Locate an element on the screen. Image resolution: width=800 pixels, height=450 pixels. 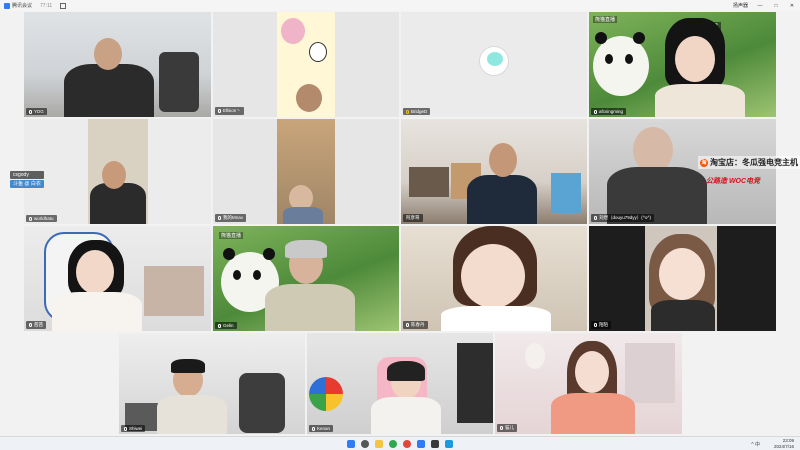
participant-name: Ellsion丶 is located at coordinates (232, 110).